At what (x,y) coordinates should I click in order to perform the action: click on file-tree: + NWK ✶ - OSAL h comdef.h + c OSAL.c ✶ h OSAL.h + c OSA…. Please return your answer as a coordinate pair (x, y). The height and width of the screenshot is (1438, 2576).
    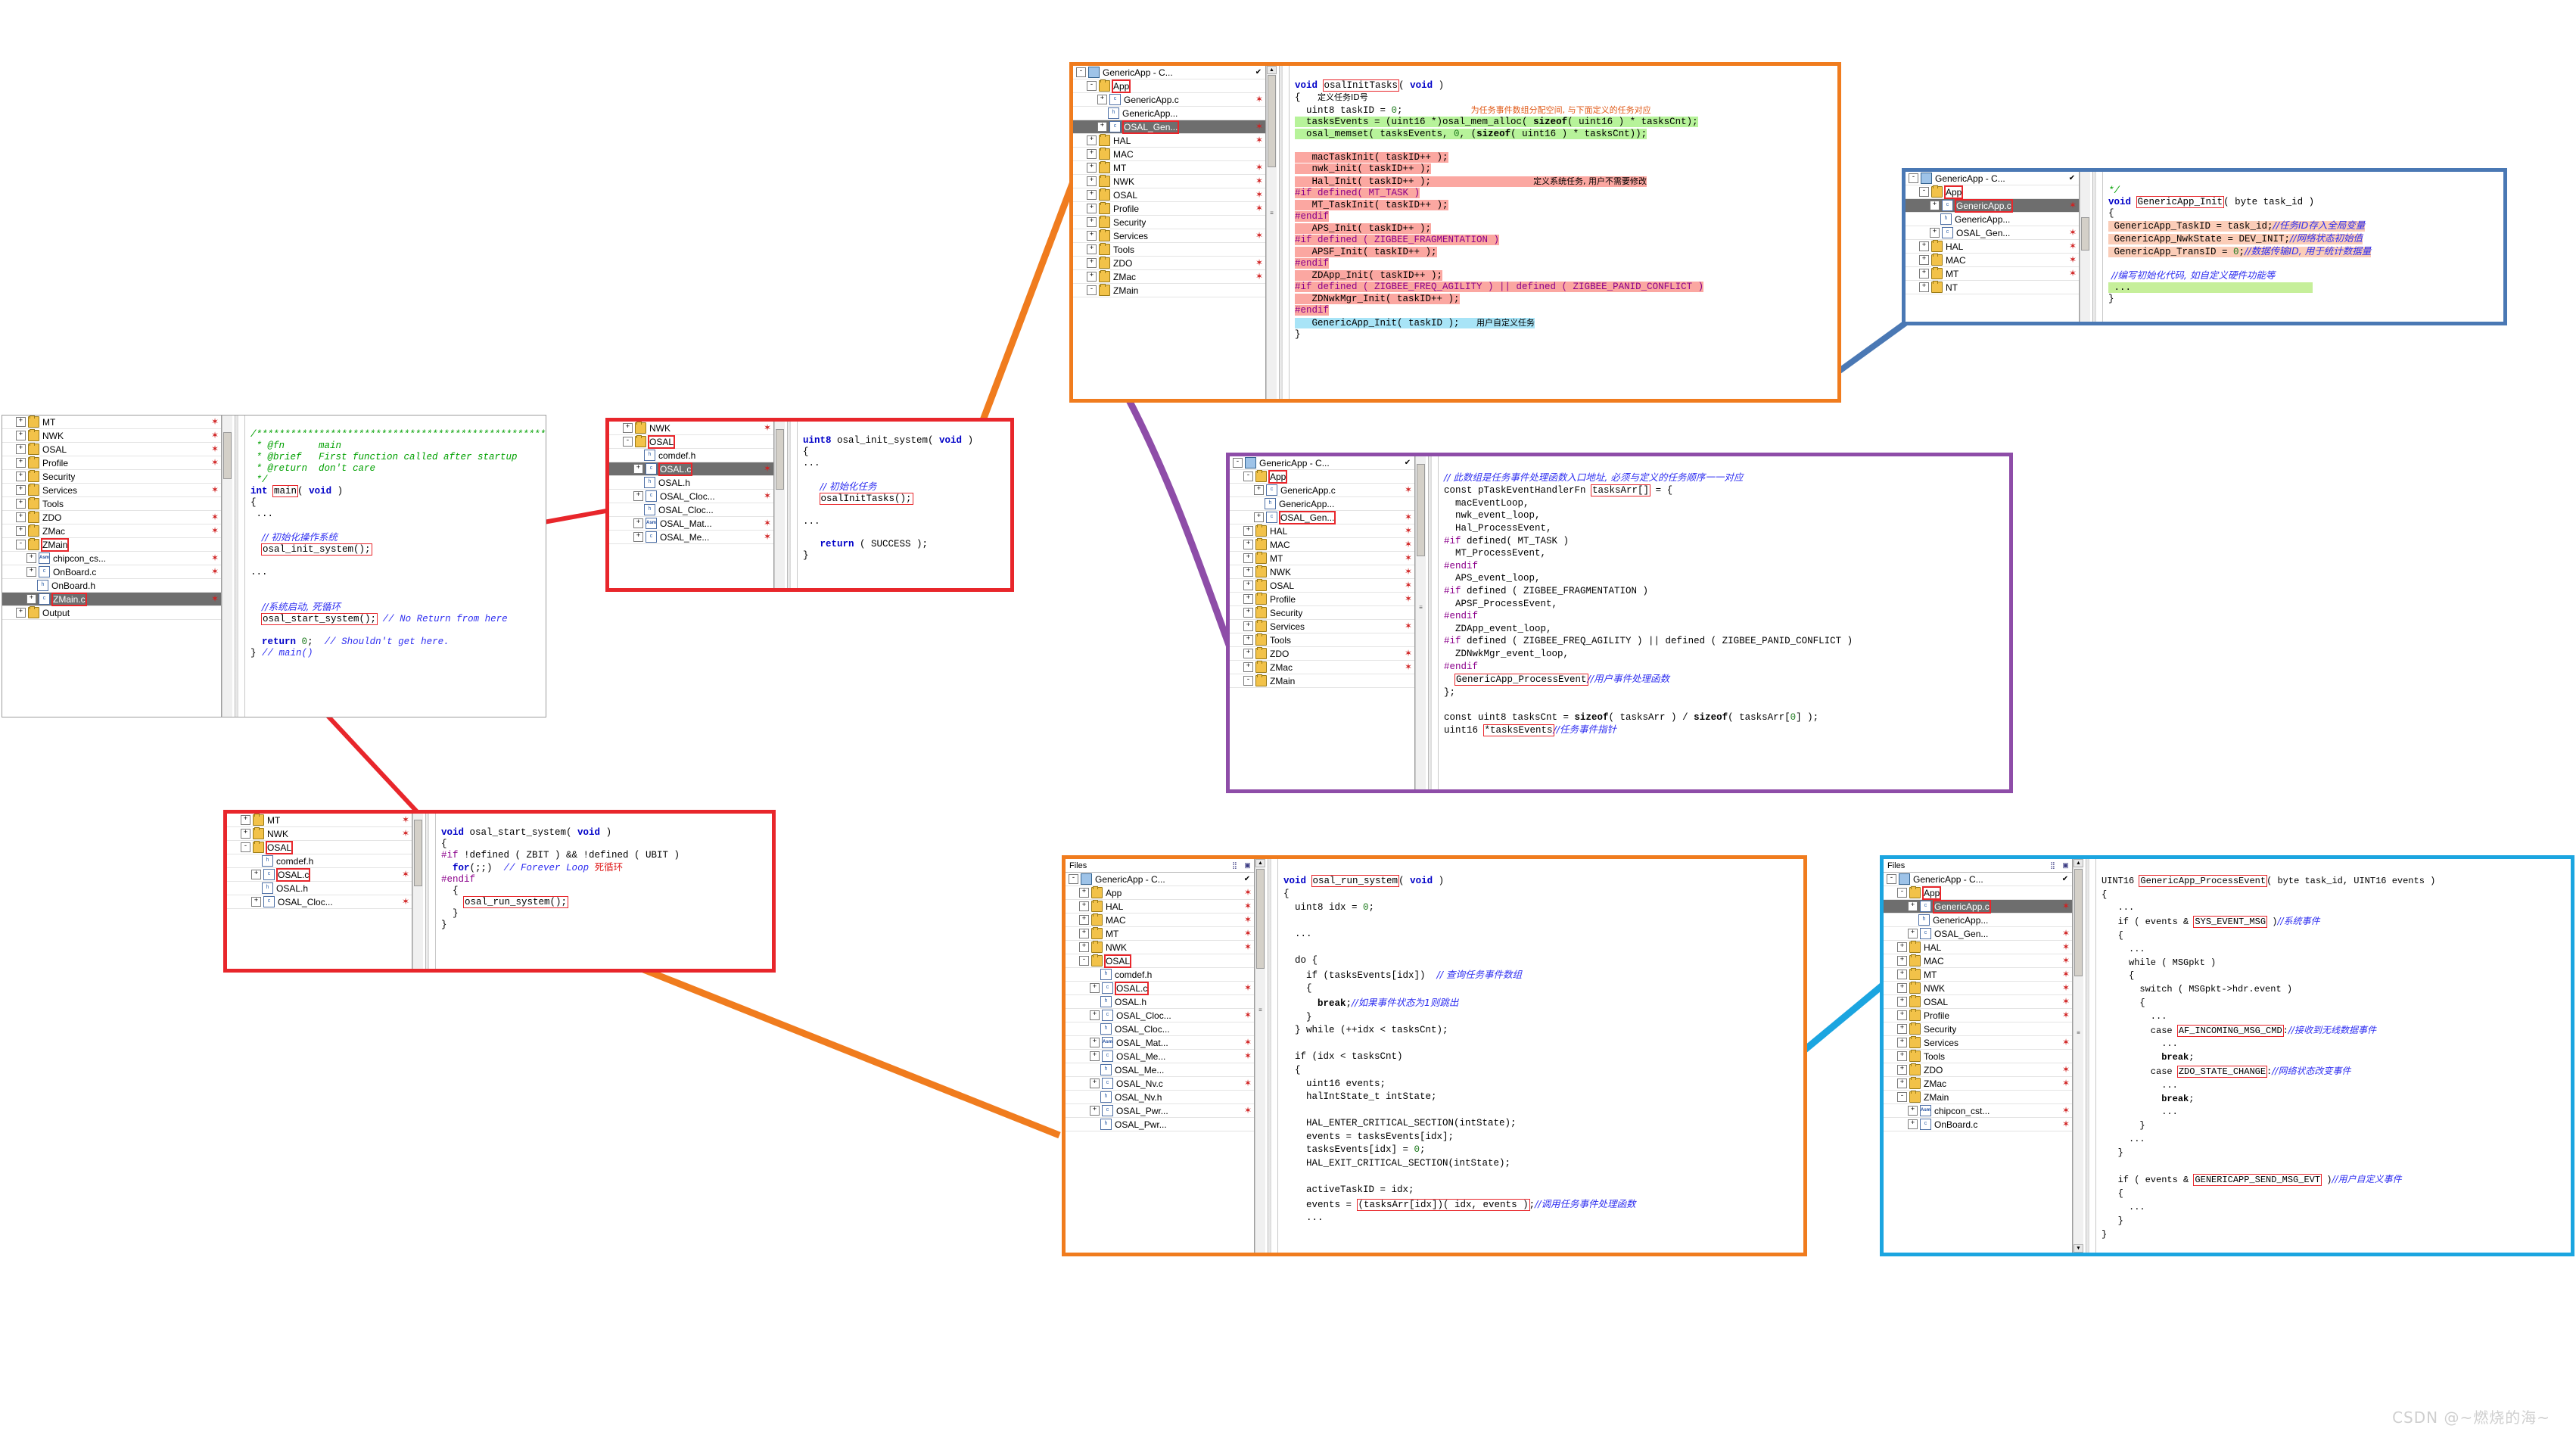
    Looking at the image, I should click on (691, 505).